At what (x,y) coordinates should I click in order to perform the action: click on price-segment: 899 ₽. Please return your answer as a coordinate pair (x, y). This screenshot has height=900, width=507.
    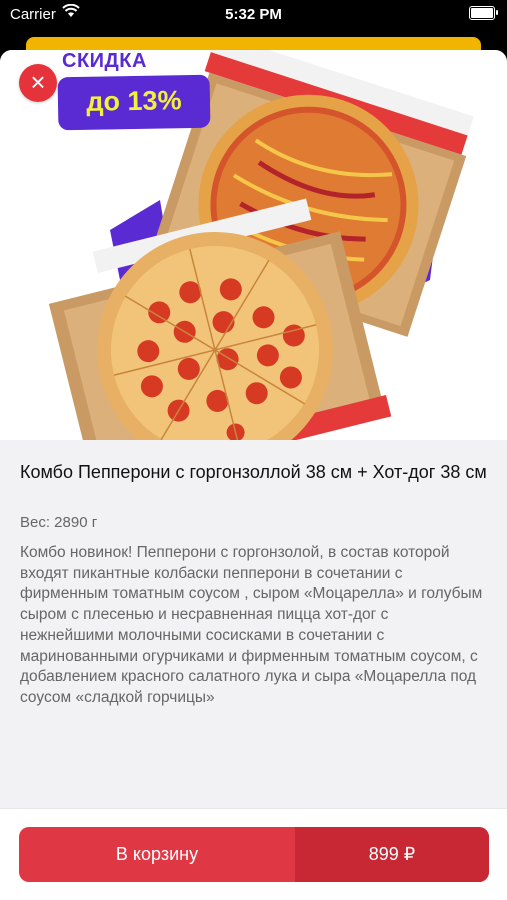
    Looking at the image, I should click on (392, 854).